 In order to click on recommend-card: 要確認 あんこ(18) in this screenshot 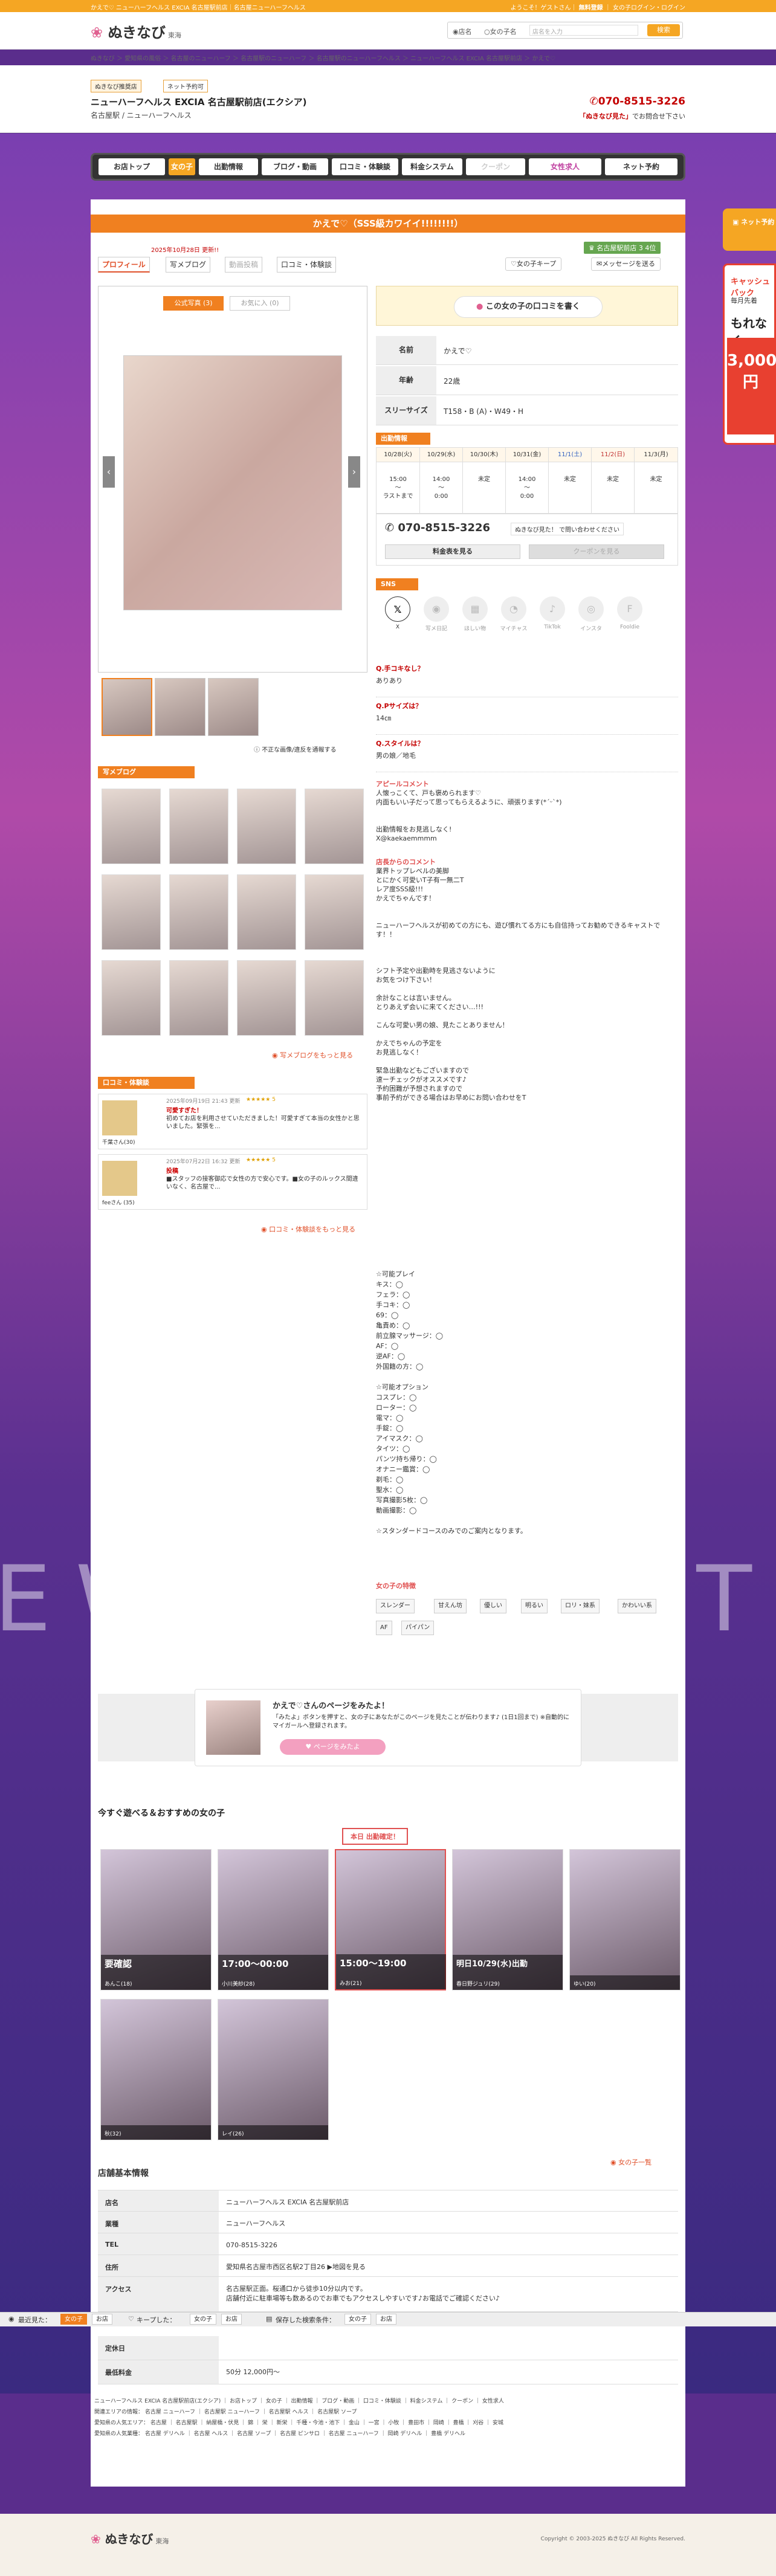, I will do `click(156, 1920)`.